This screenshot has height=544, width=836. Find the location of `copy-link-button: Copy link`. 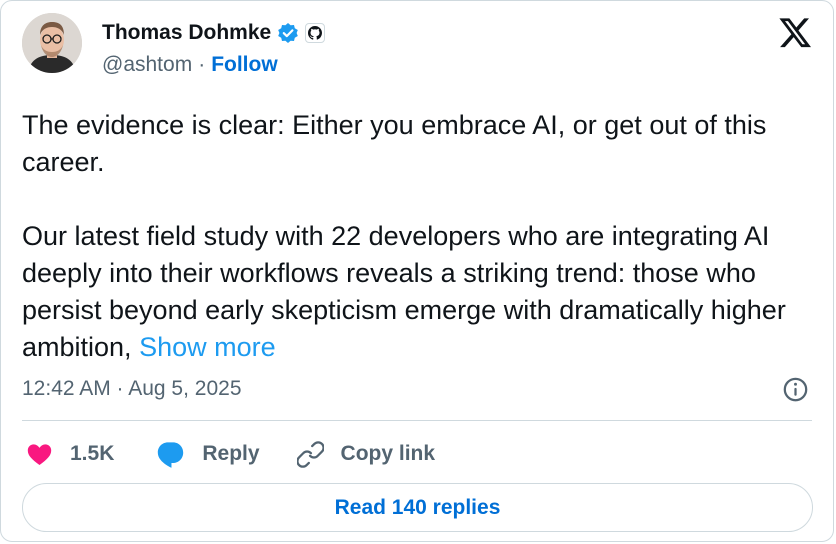

copy-link-button: Copy link is located at coordinates (366, 454).